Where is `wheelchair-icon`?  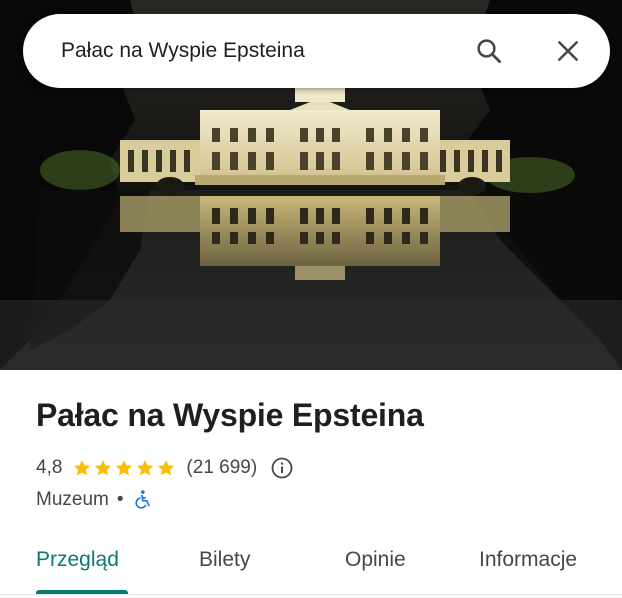 wheelchair-icon is located at coordinates (142, 500).